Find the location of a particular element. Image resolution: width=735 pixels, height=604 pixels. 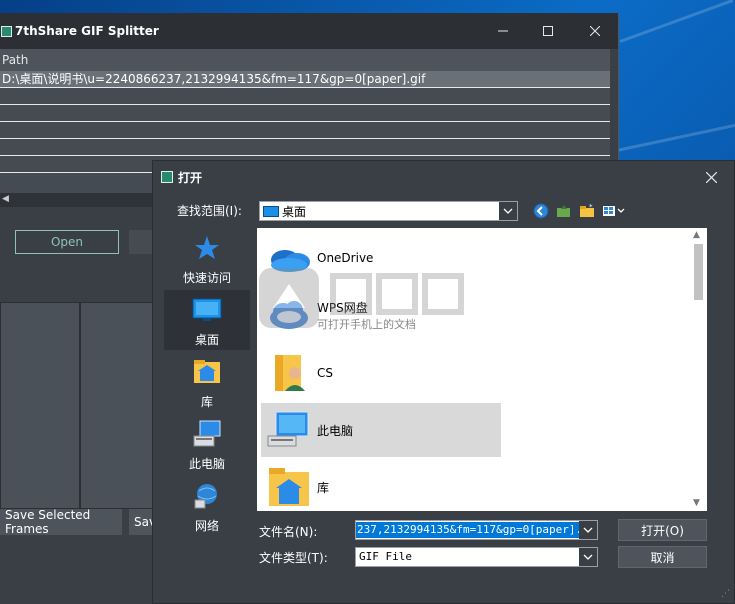

place-label: 此电脑 is located at coordinates (206, 464).